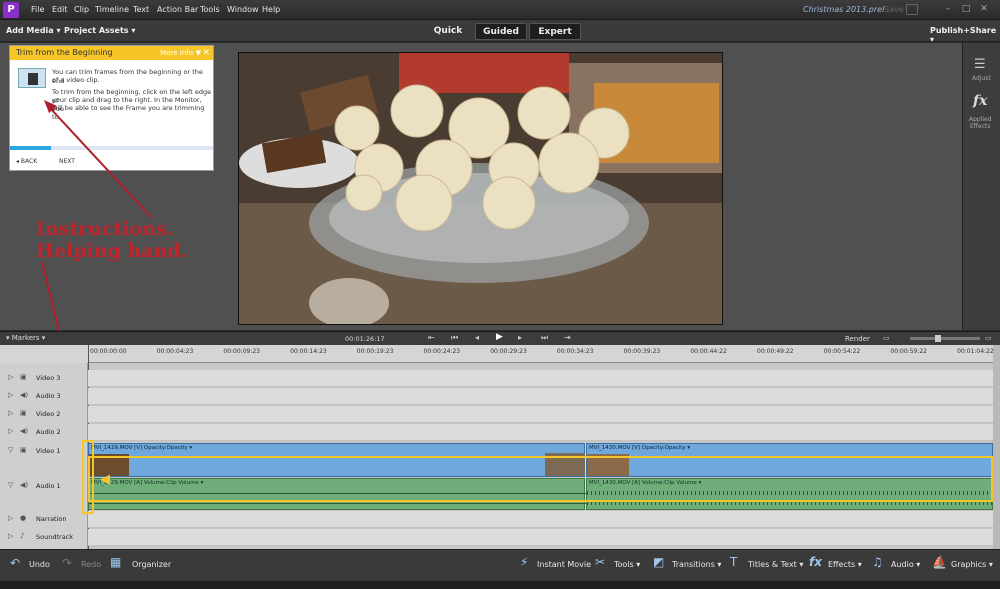 The image size is (1000, 589). Describe the element at coordinates (55, 537) in the screenshot. I see `track-name: Soundtrack` at that location.